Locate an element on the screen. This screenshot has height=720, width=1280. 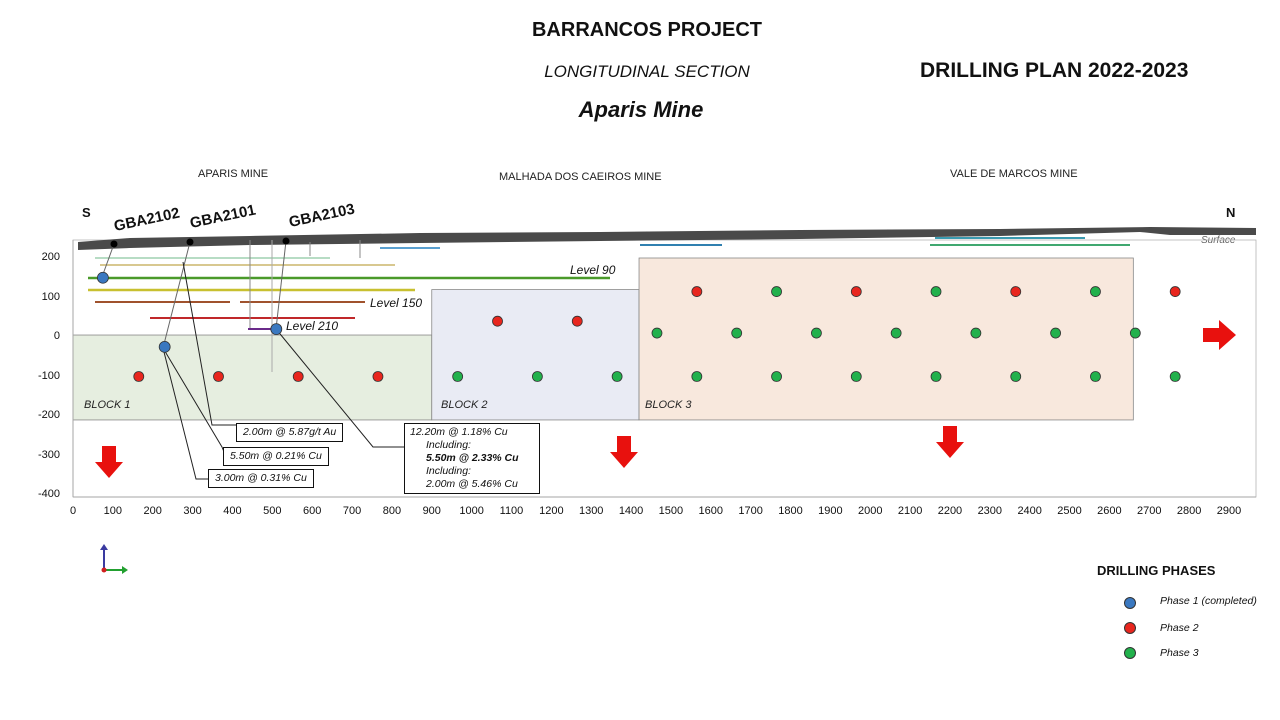
x-tick-label: 100 is located at coordinates (113, 511).